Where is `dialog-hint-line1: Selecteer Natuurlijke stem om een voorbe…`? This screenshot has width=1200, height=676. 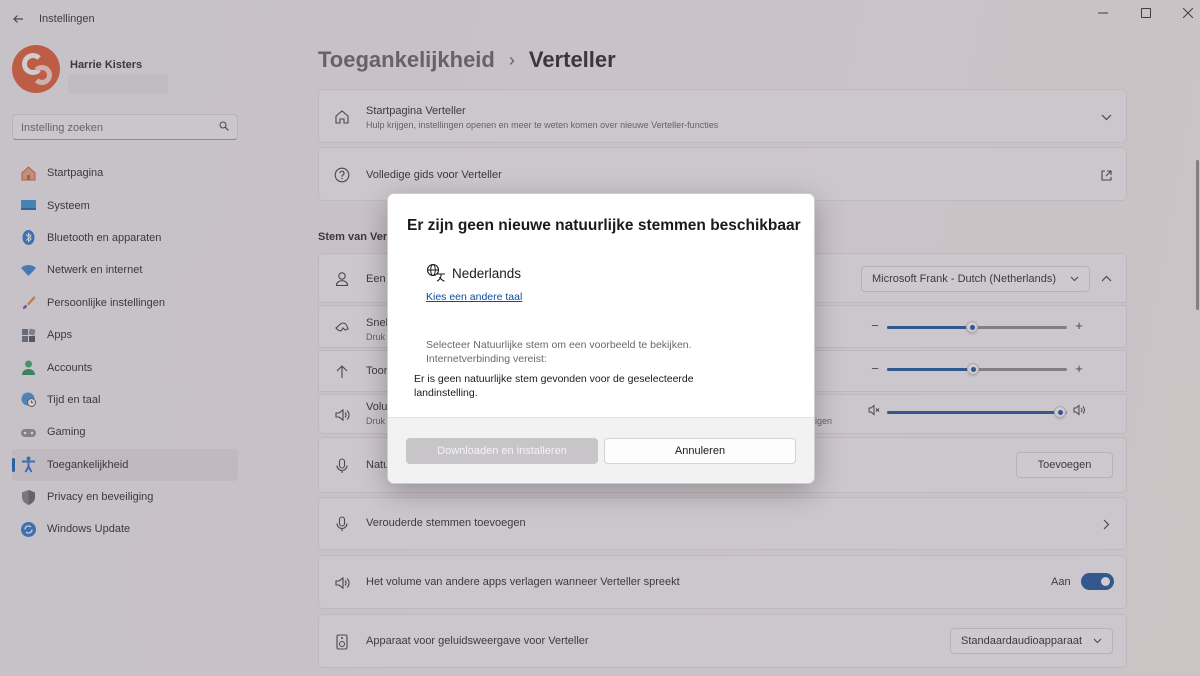
dialog-hint-line1: Selecteer Natuurlijke stem om een voorbe… is located at coordinates (559, 345).